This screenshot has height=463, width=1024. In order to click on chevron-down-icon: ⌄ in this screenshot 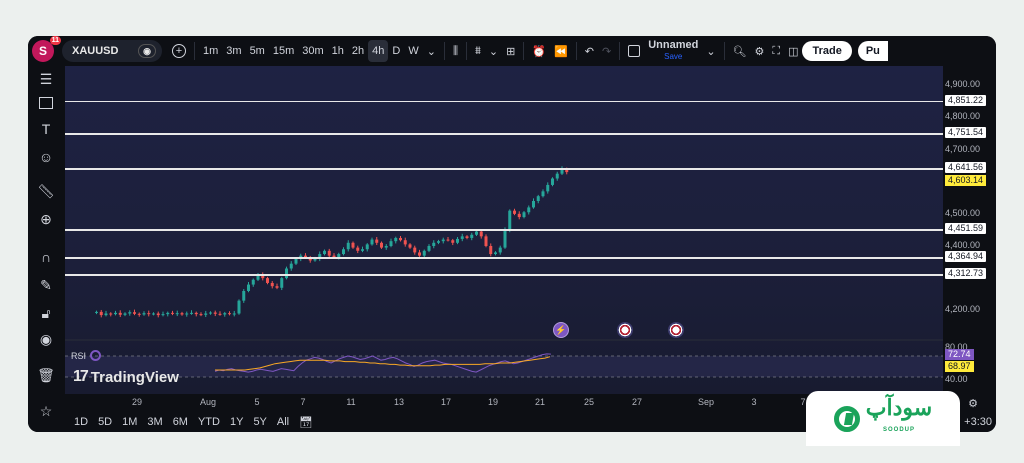, I will do `click(431, 51)`.